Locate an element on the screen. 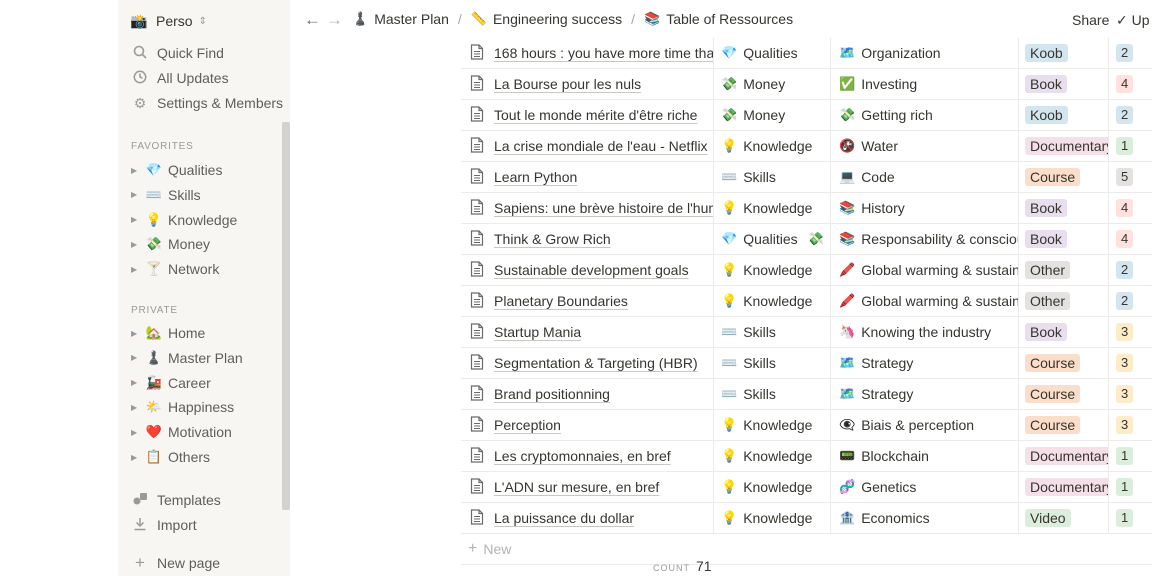 The height and width of the screenshot is (576, 1152). cell-subcategory: 🗺️ Strategy is located at coordinates (925, 394).